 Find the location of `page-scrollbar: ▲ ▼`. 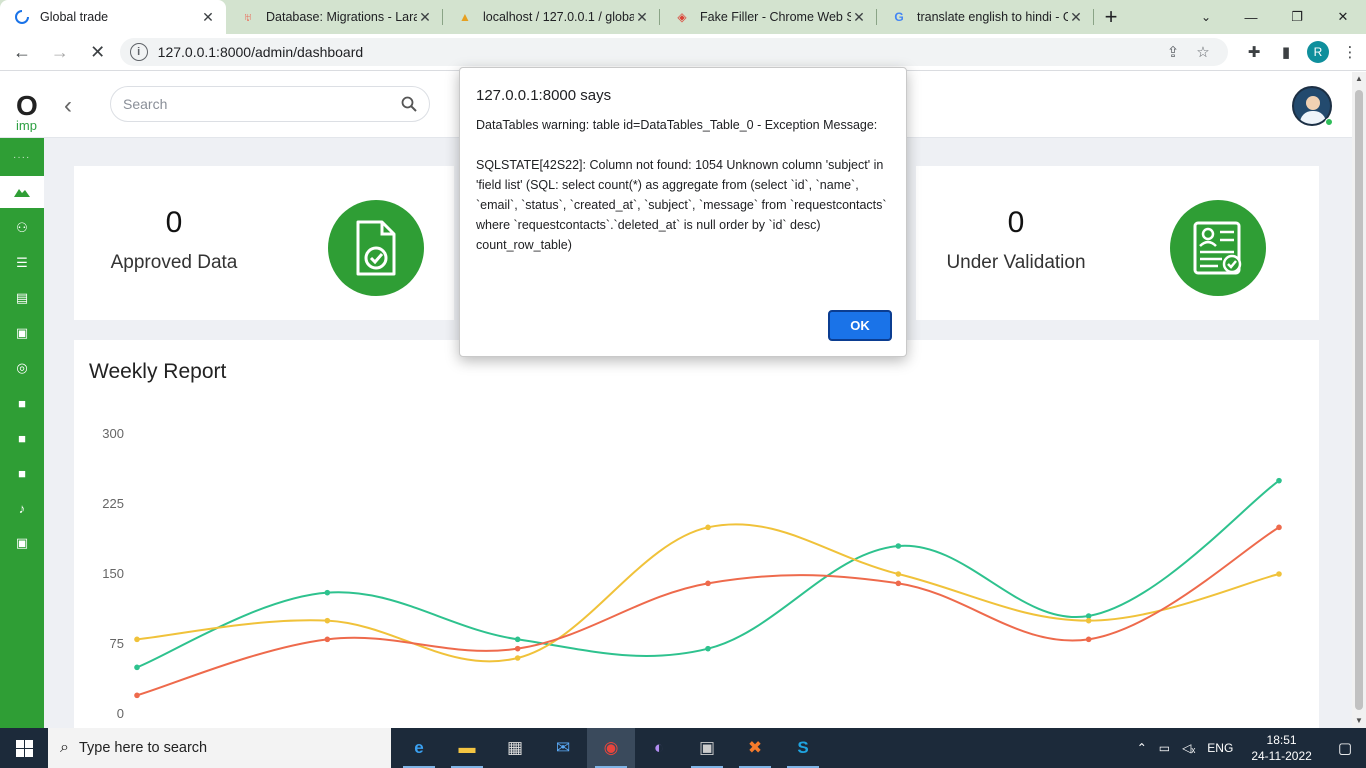

page-scrollbar: ▲ ▼ is located at coordinates (1359, 400).